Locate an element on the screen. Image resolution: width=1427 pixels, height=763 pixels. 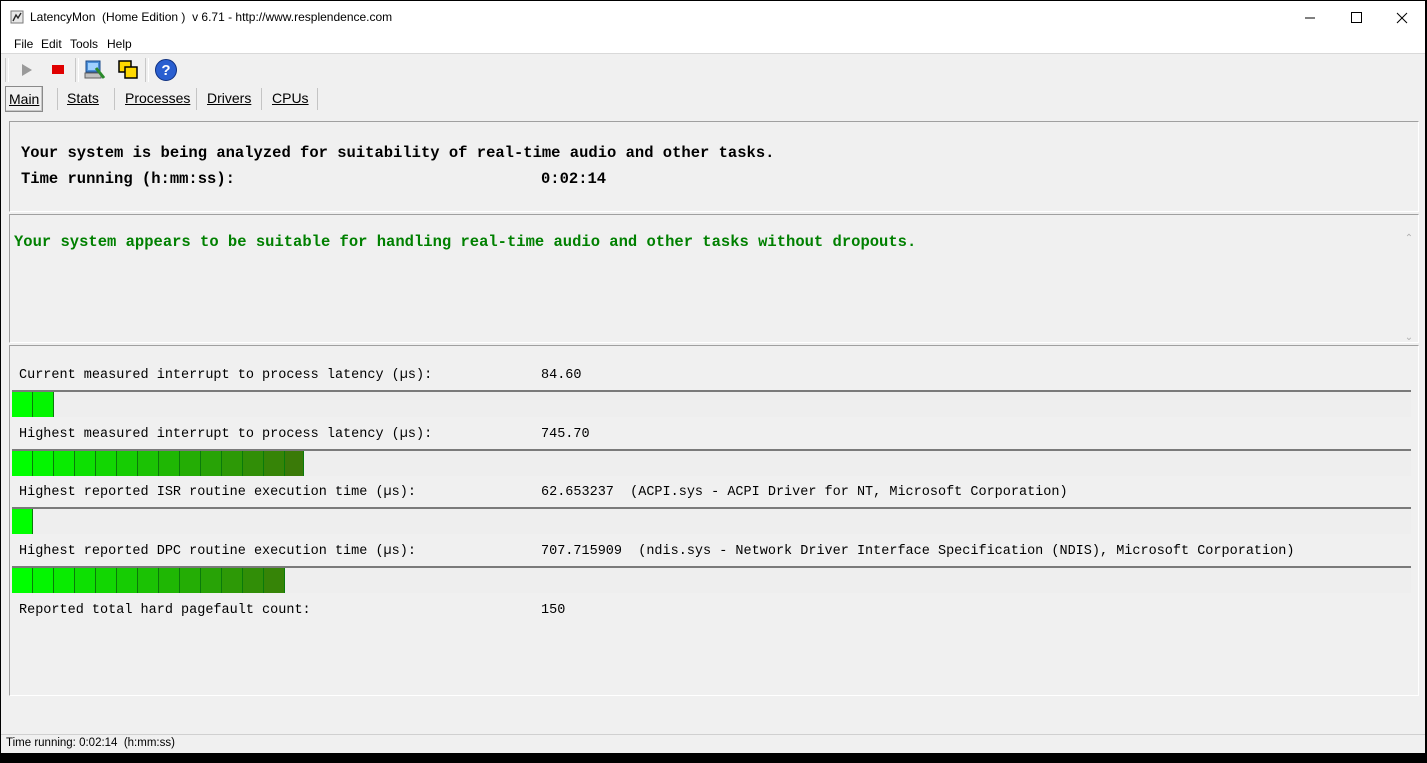
close-icon is located at coordinates (1402, 18).